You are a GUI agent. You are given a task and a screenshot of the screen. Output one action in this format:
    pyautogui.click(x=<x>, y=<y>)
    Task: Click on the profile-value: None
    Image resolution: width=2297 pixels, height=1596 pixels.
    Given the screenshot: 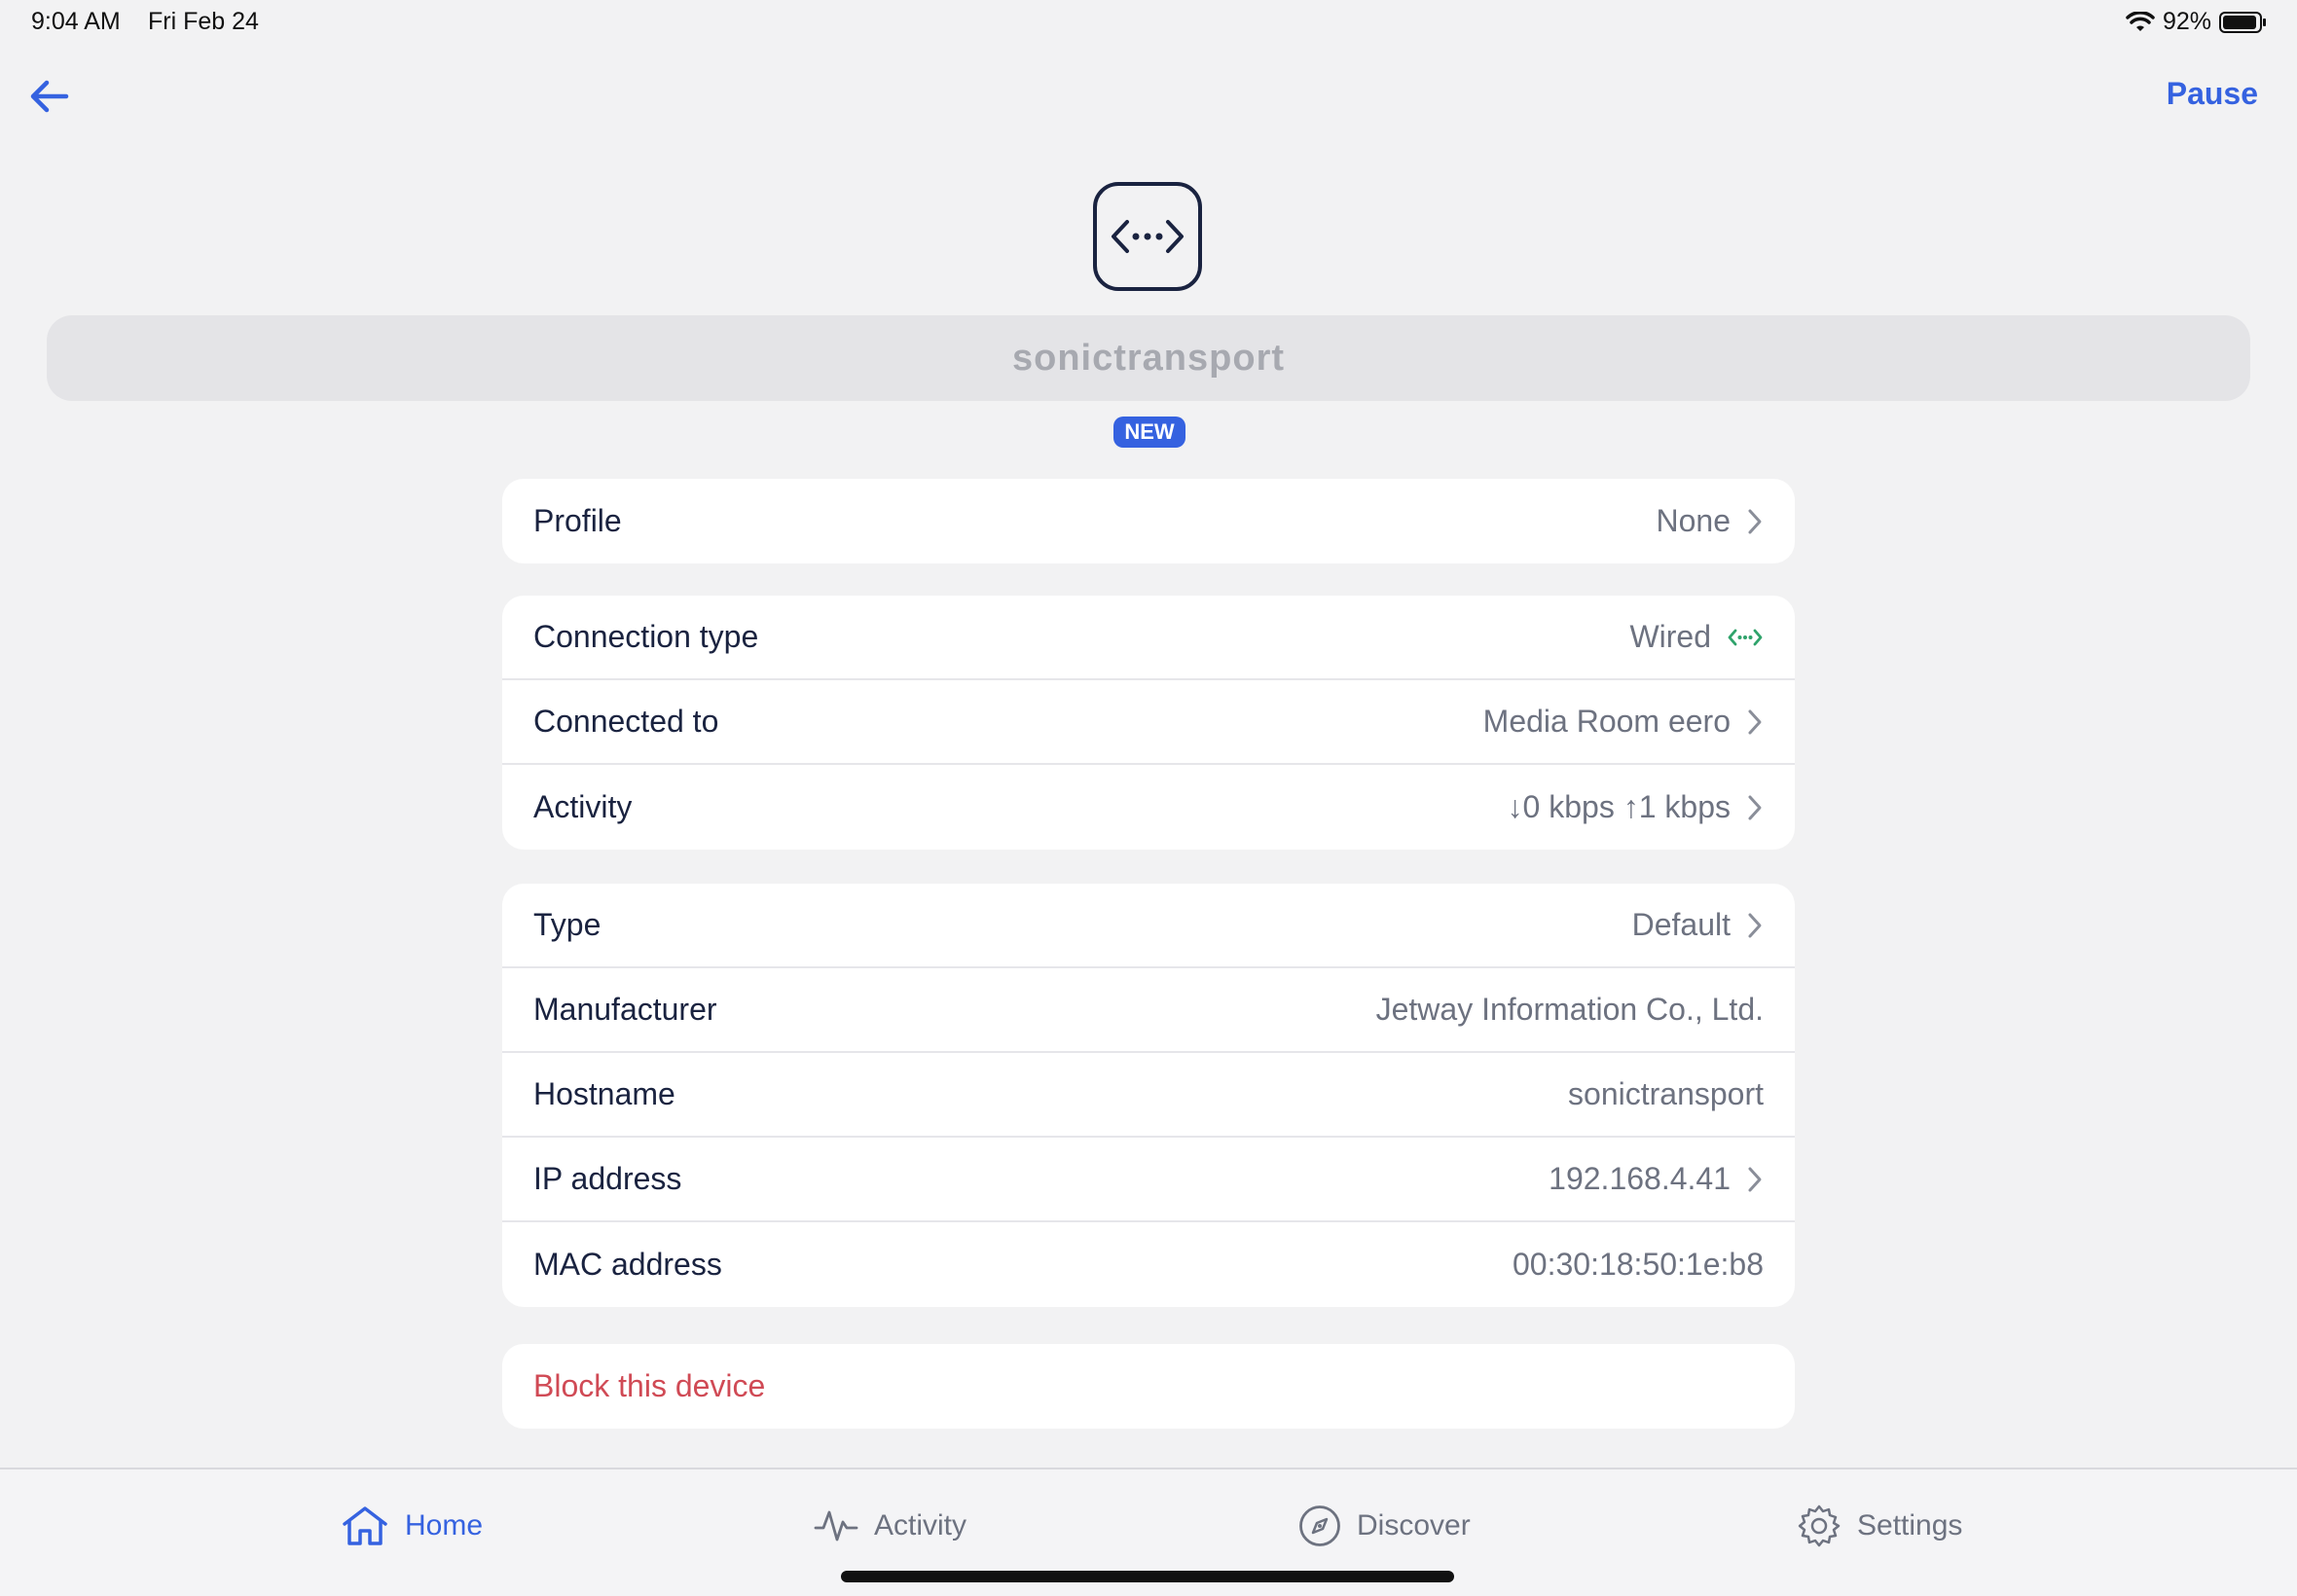 What is the action you would take?
    pyautogui.click(x=1694, y=520)
    